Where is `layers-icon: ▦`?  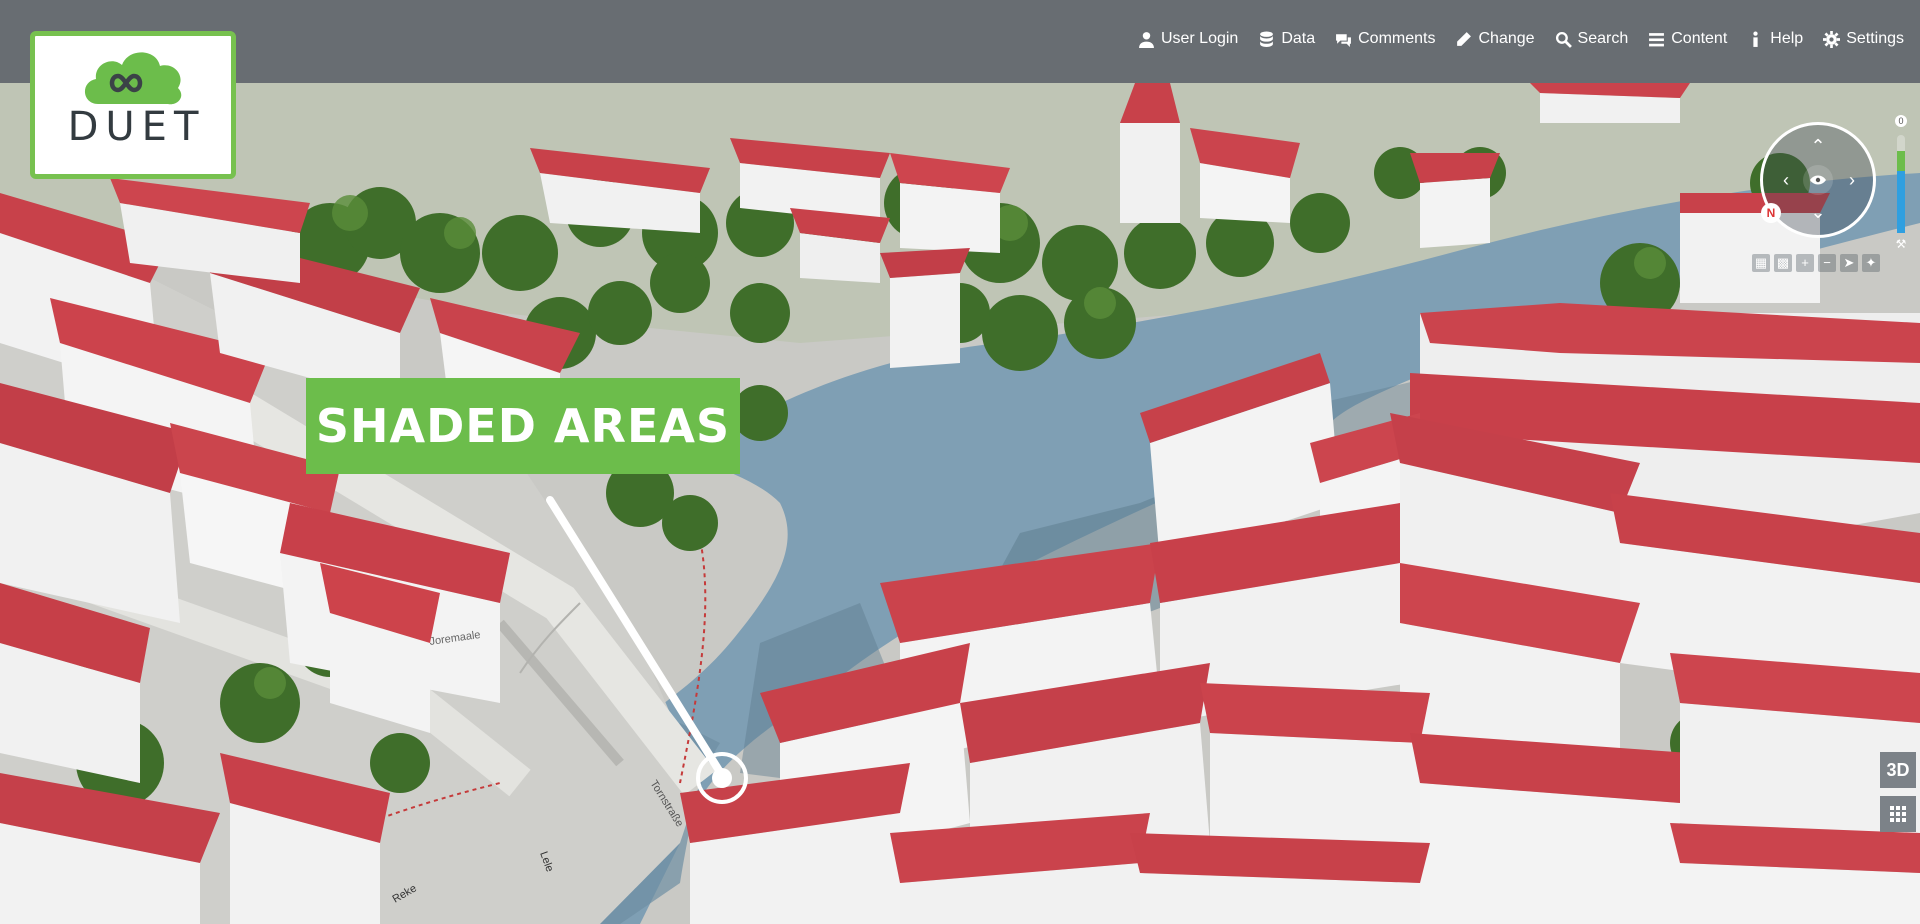
layers-icon: ▦ is located at coordinates (1761, 263).